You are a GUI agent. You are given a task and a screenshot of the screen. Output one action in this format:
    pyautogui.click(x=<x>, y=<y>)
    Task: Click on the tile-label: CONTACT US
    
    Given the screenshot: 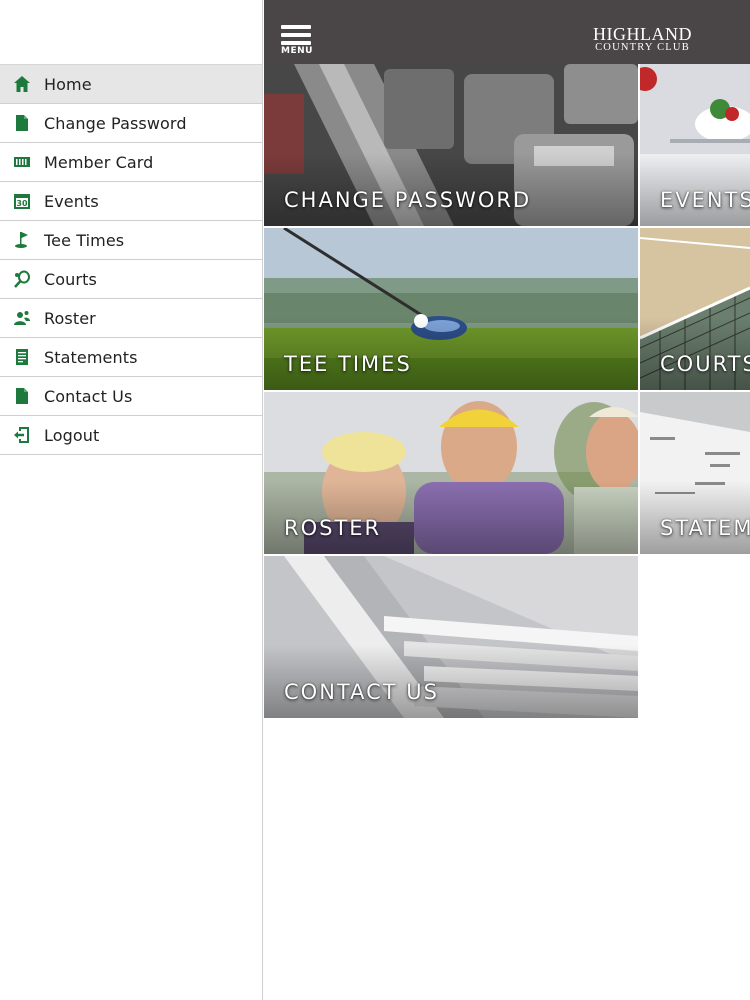 What is the action you would take?
    pyautogui.click(x=361, y=692)
    